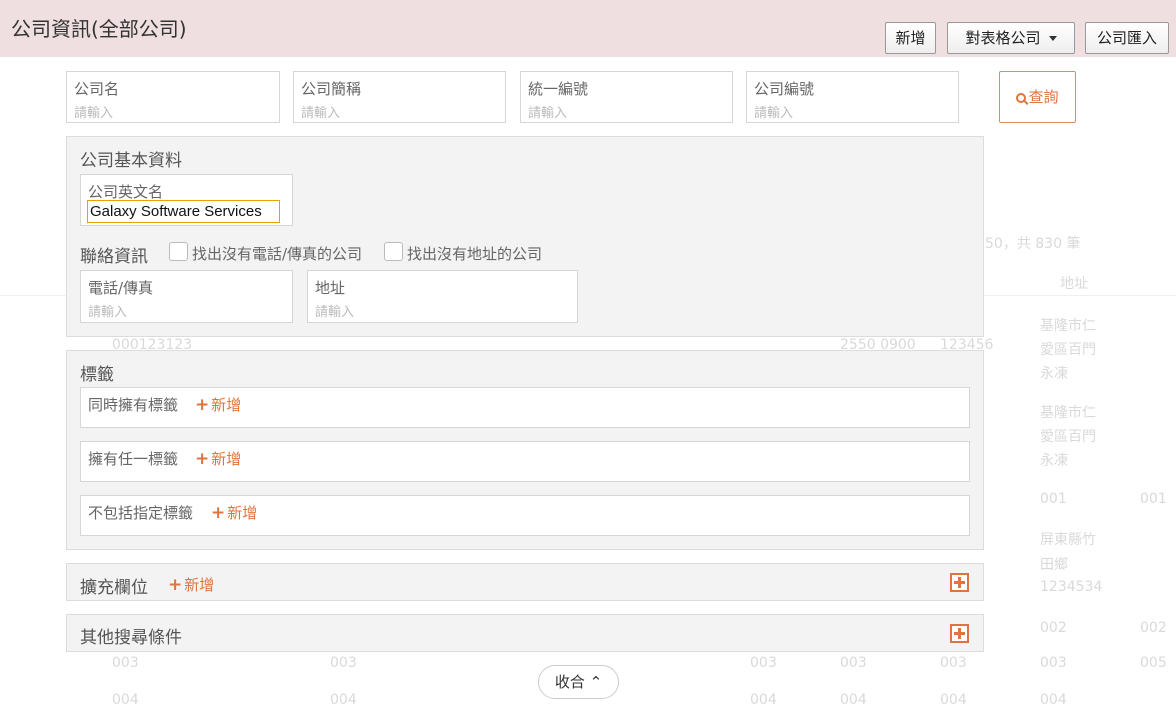 This screenshot has height=704, width=1176. Describe the element at coordinates (588, 28) in the screenshot. I see `page-header: 公司資訊(全部公司) 新增 對表格公司 公司匯入` at that location.